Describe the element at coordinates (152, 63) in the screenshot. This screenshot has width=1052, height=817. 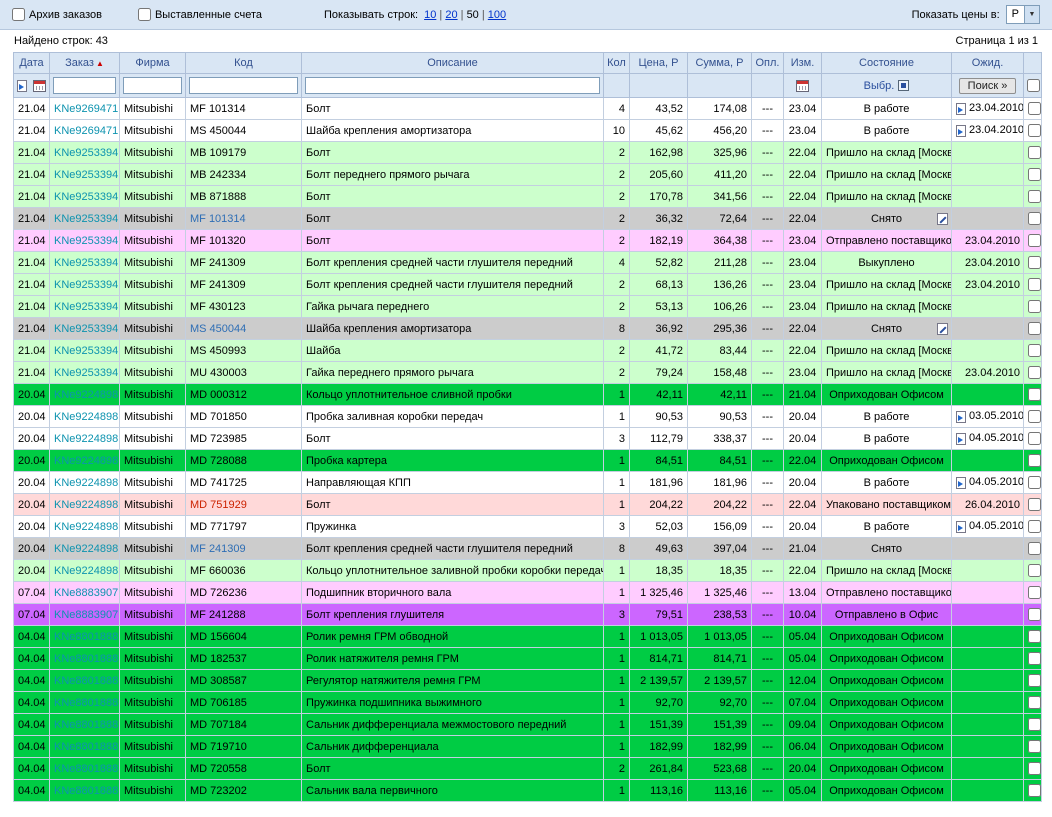
I see `col-header-firm: Фирма` at that location.